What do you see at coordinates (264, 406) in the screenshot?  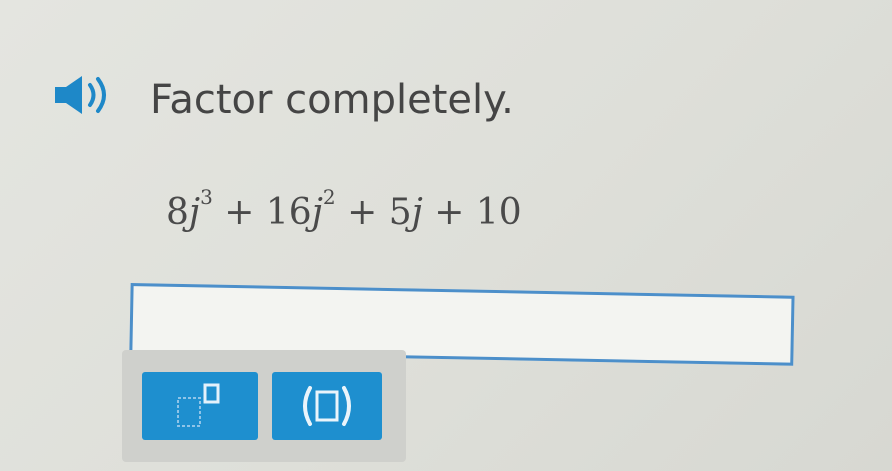 I see `math-toolbar` at bounding box center [264, 406].